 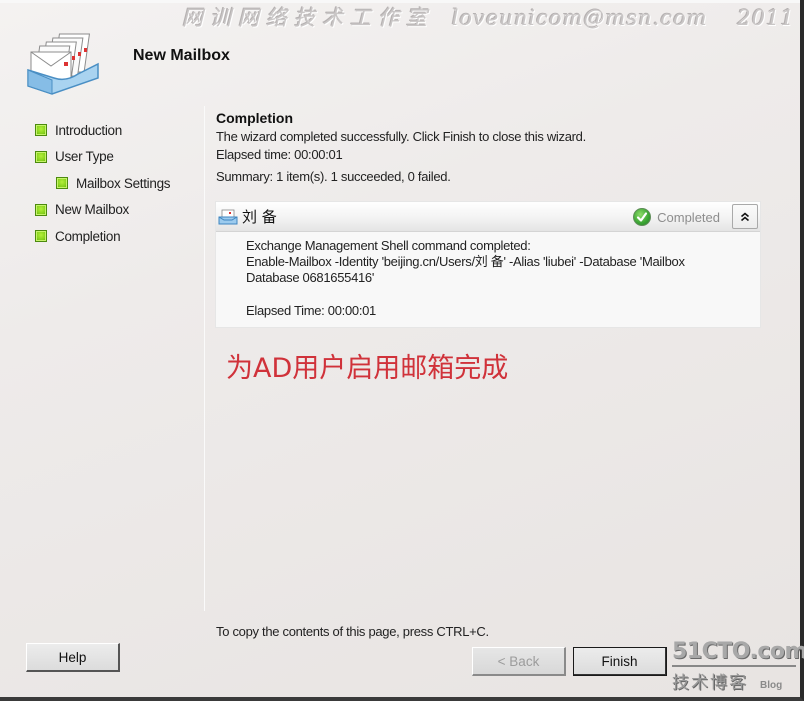 What do you see at coordinates (88, 130) in the screenshot?
I see `step-label: Introduction` at bounding box center [88, 130].